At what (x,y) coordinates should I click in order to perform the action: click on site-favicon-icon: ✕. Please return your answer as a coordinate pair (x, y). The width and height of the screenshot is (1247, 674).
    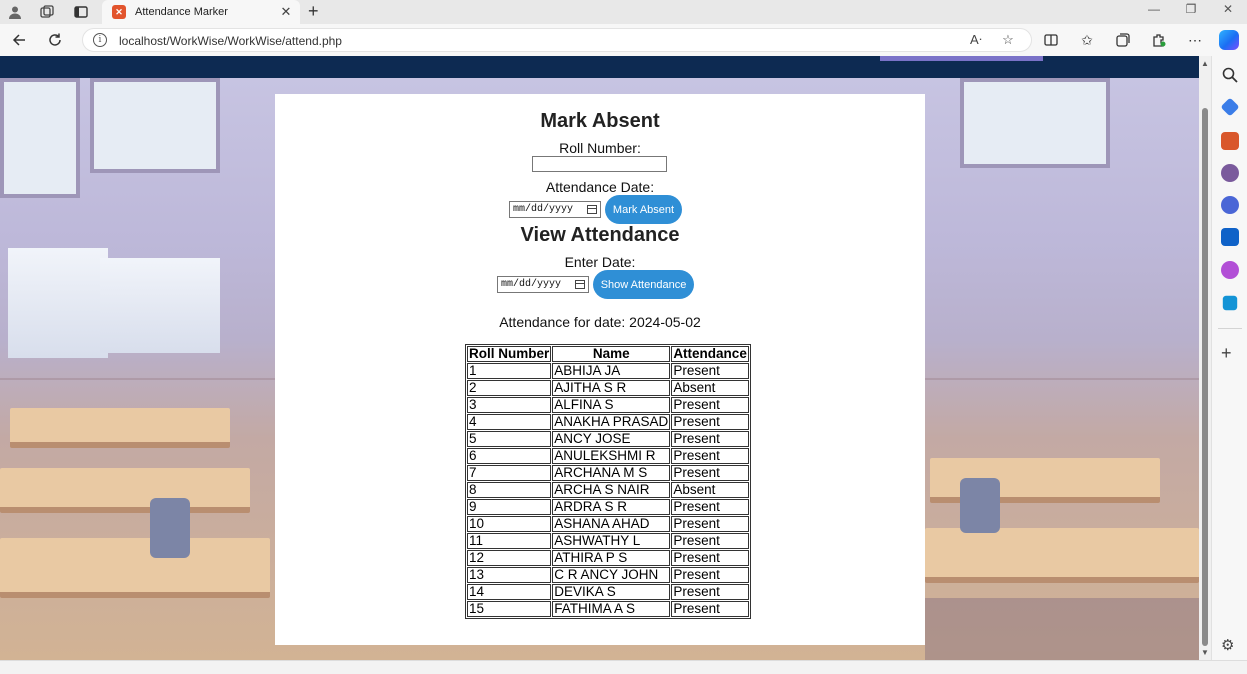
    Looking at the image, I should click on (119, 12).